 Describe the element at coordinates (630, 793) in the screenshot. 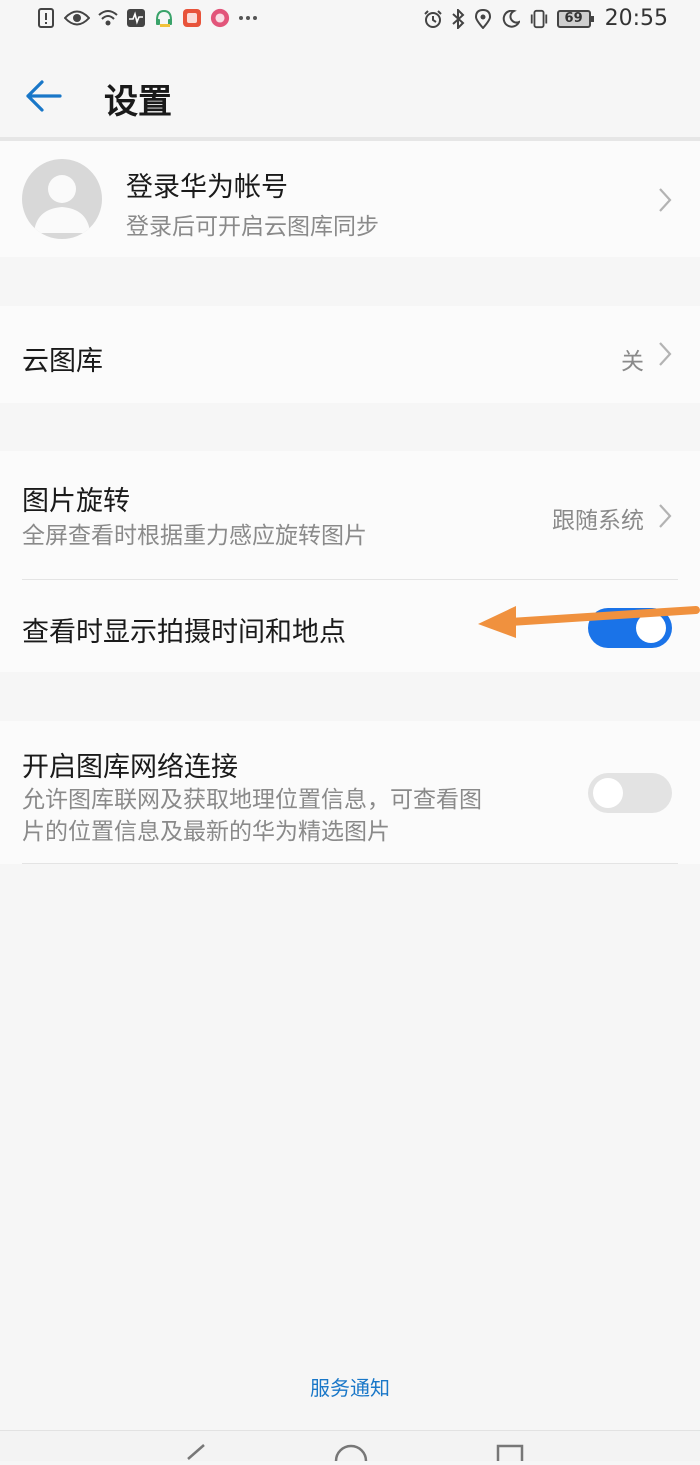

I see `network-toggle` at that location.